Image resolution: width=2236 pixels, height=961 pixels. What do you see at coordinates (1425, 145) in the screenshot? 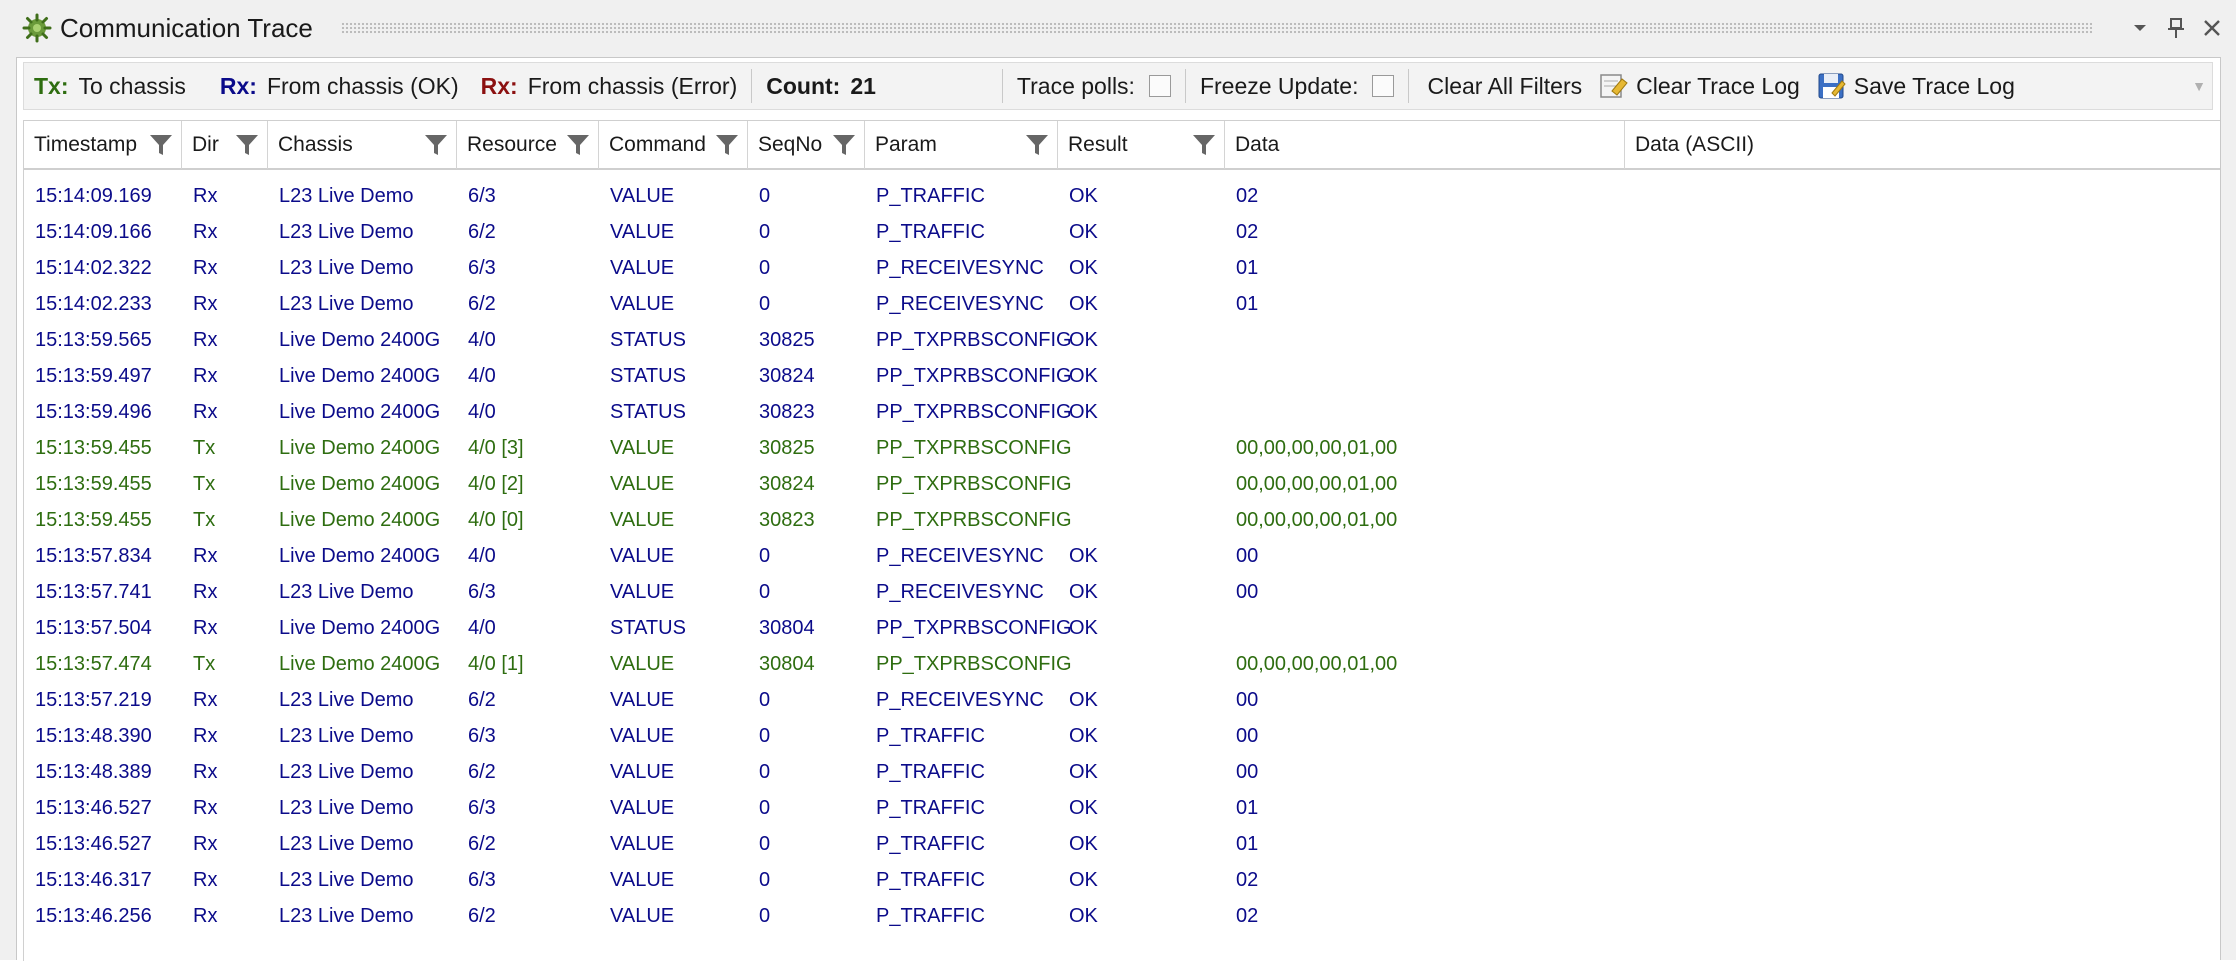
I see `column-header-data: Data` at bounding box center [1425, 145].